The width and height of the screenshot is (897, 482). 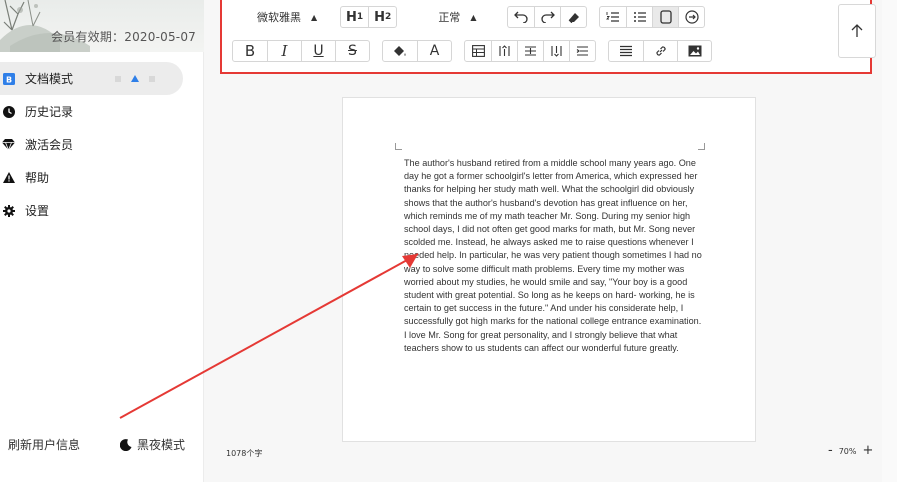 I want to click on color-group: A, so click(x=417, y=51).